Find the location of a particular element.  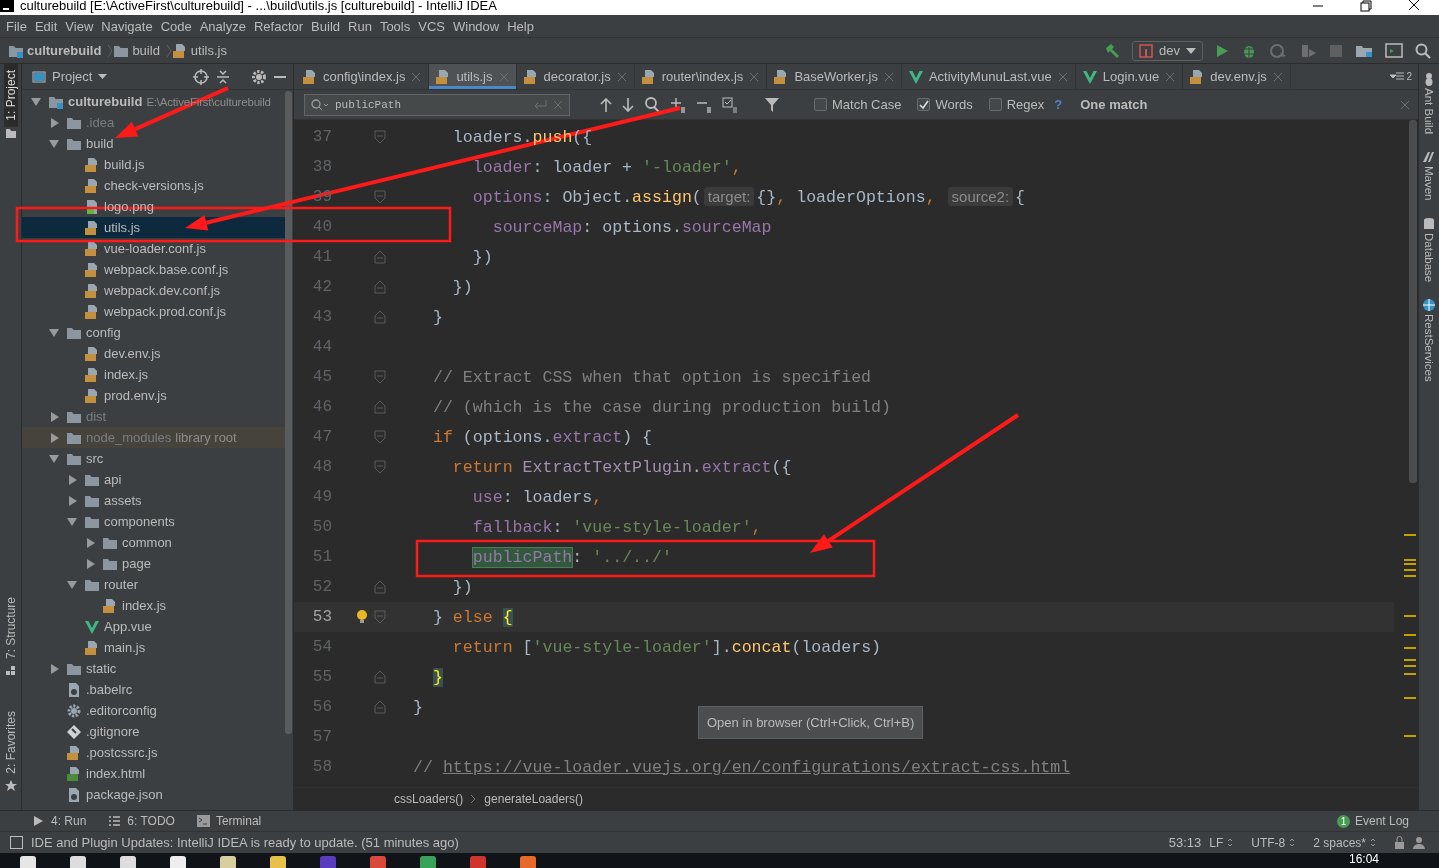

option-checkbox: Regex is located at coordinates (1016, 104).